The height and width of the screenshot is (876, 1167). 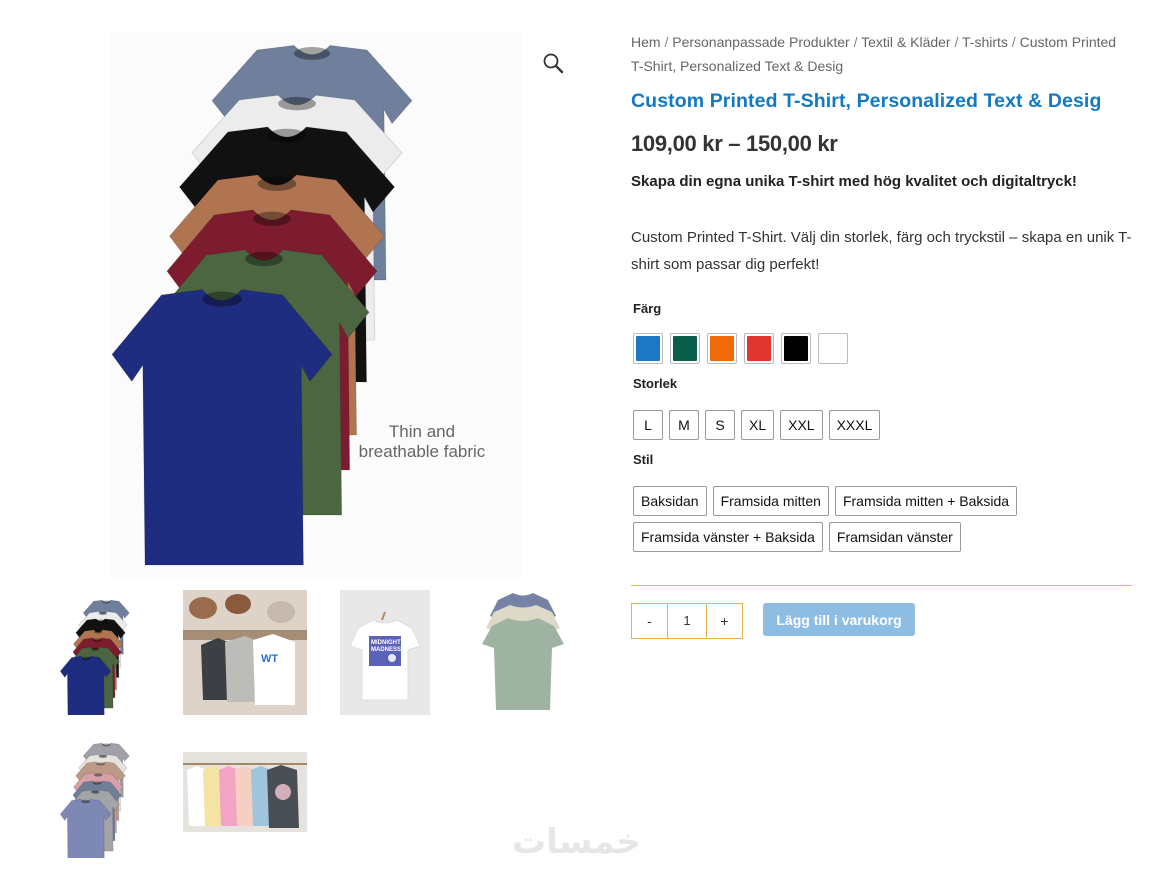 I want to click on add-to-cart-button: Lägg till i varukorg, so click(x=839, y=619).